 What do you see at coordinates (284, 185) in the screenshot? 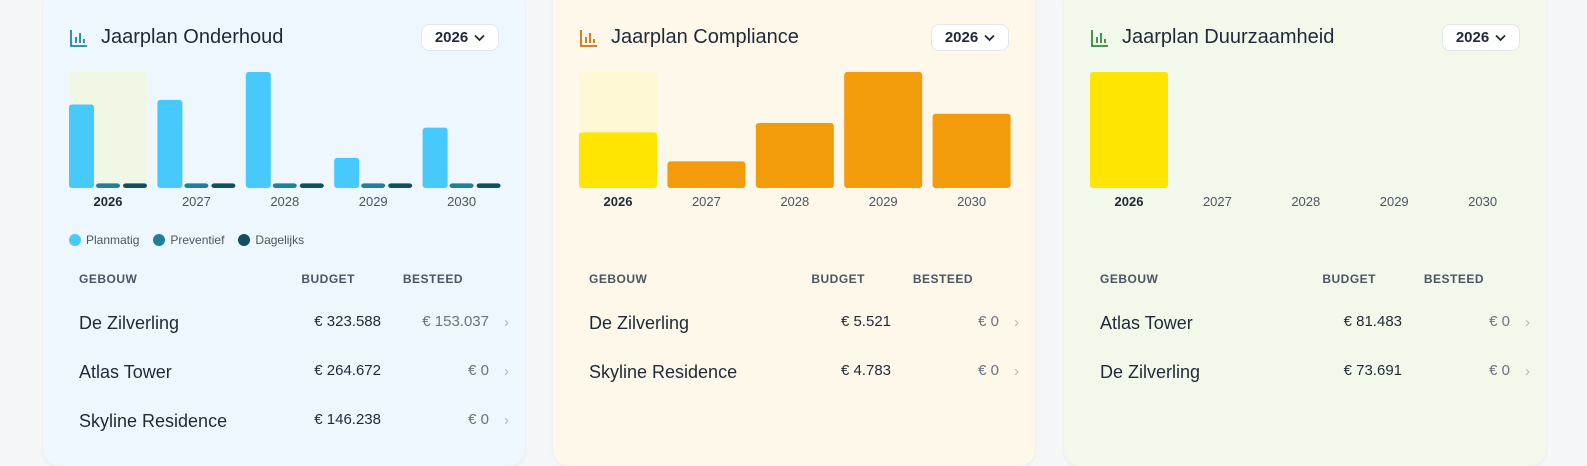
I see `bar-preventief-2028` at bounding box center [284, 185].